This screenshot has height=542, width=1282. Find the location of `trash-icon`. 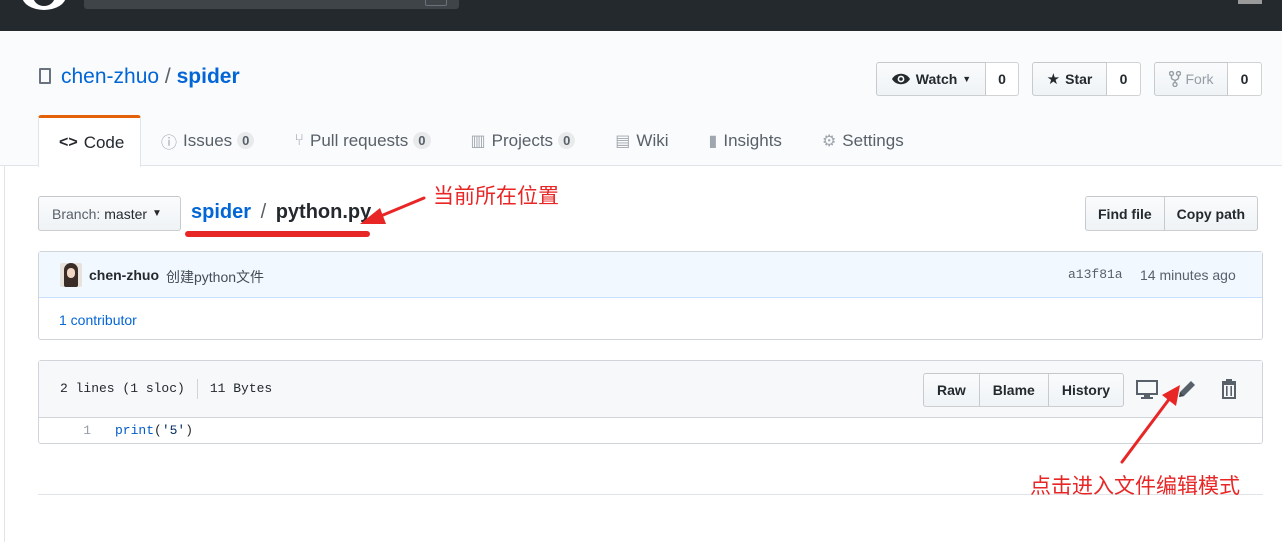

trash-icon is located at coordinates (1229, 389).